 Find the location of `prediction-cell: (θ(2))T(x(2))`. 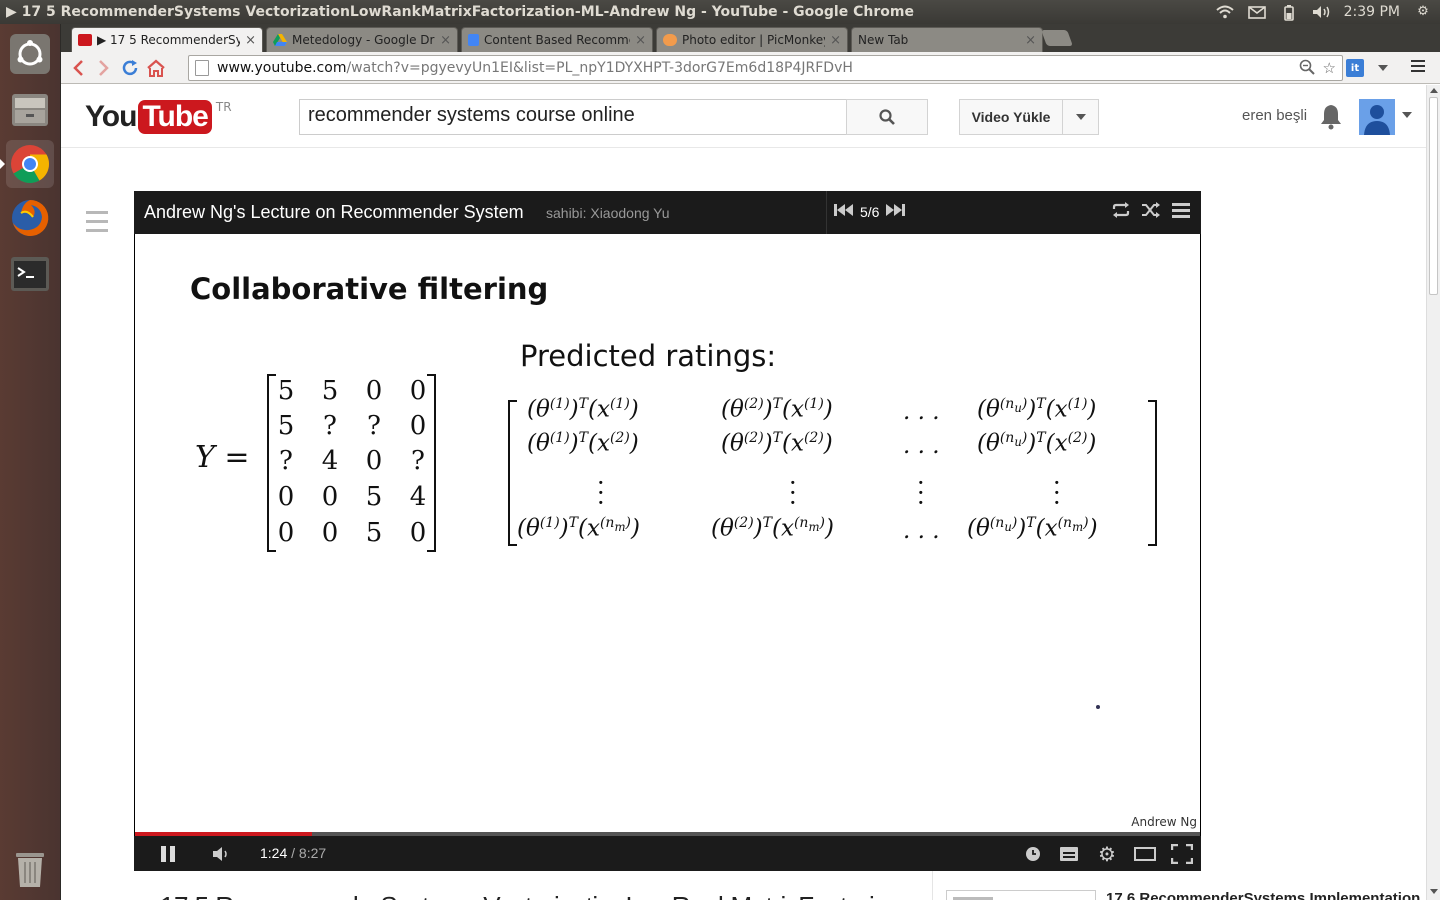

prediction-cell: (θ(2))T(x(2)) is located at coordinates (777, 443).